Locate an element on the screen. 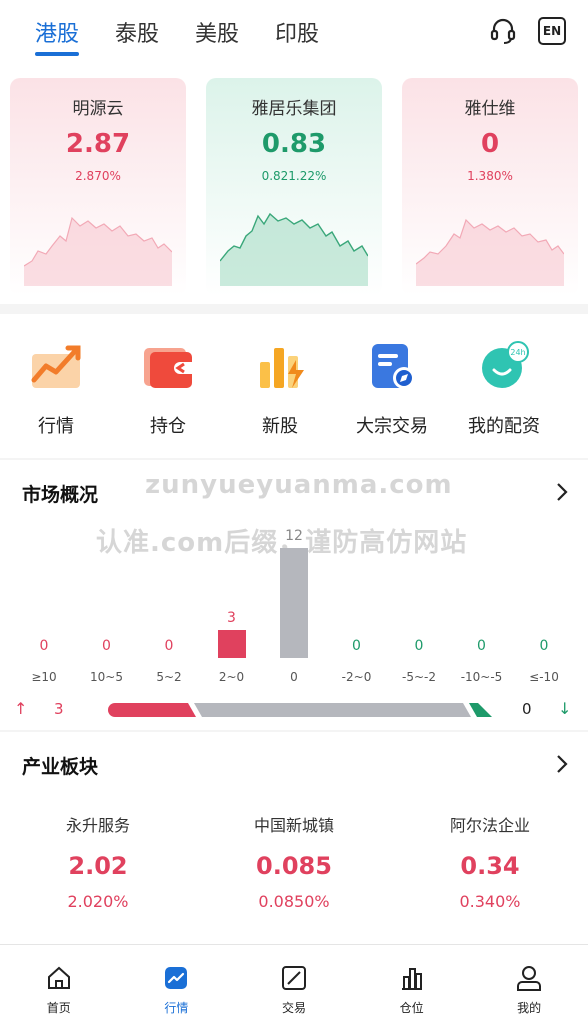 The width and height of the screenshot is (588, 1024). func-label: 我的配资 is located at coordinates (504, 426).